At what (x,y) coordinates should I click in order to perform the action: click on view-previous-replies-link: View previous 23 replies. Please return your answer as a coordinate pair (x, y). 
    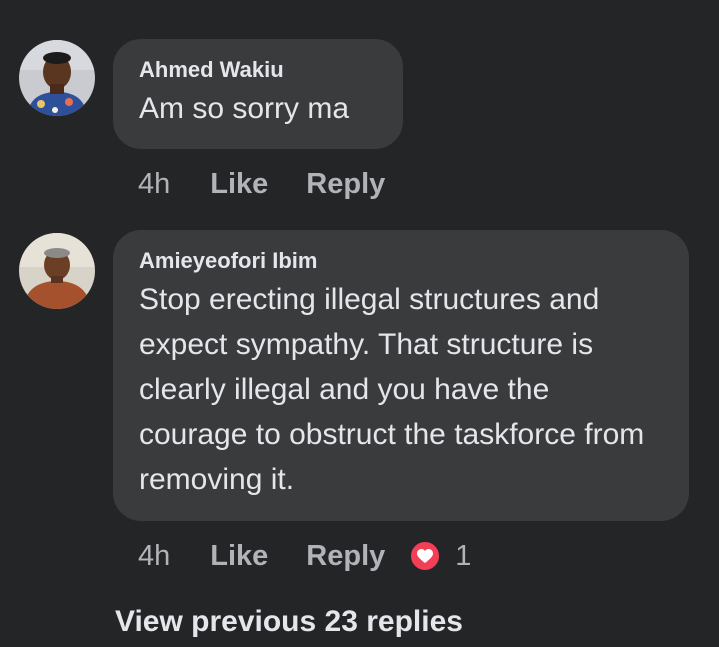
    Looking at the image, I should click on (289, 622).